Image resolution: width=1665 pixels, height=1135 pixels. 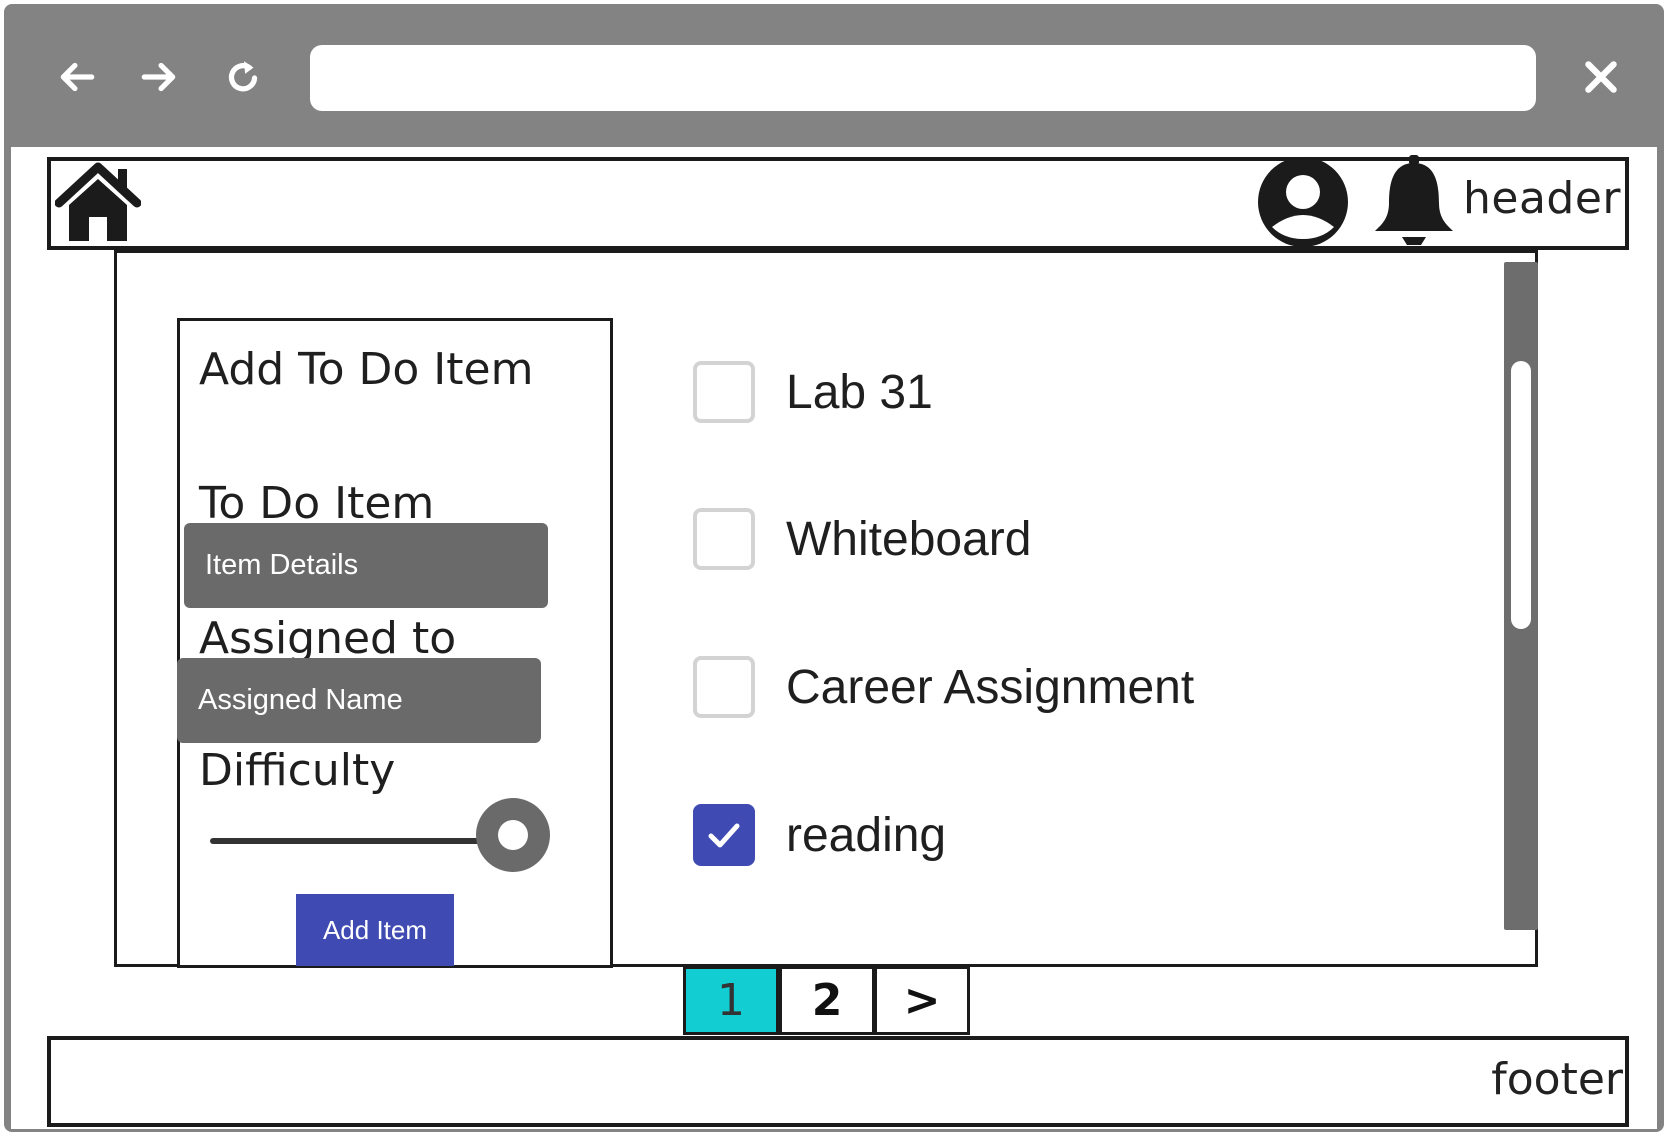 What do you see at coordinates (359, 700) in the screenshot?
I see `assigned-name-input: Assigned Name` at bounding box center [359, 700].